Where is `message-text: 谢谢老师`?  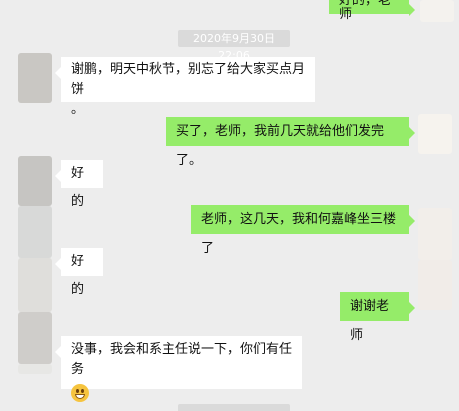
message-text: 谢谢老师 is located at coordinates (370, 321).